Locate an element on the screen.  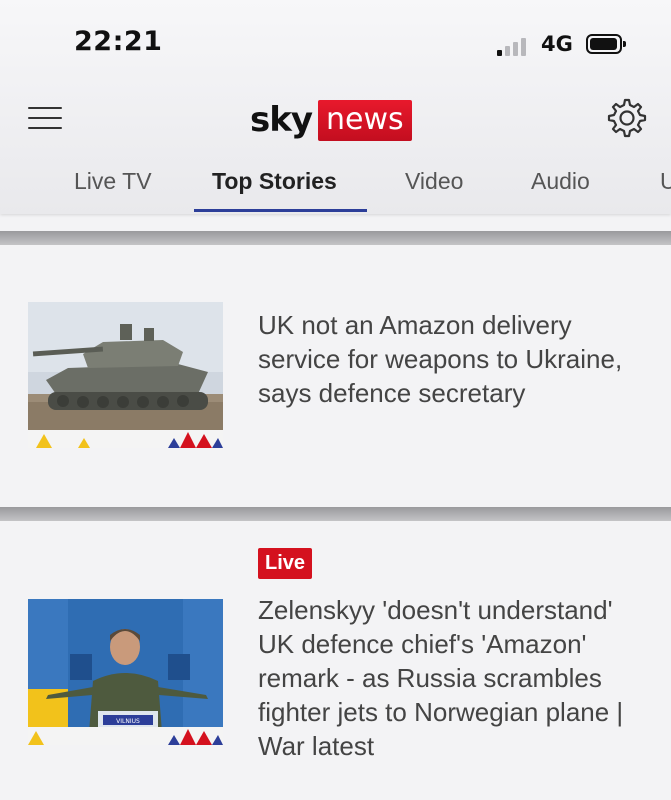
live-badge: Live is located at coordinates (285, 563).